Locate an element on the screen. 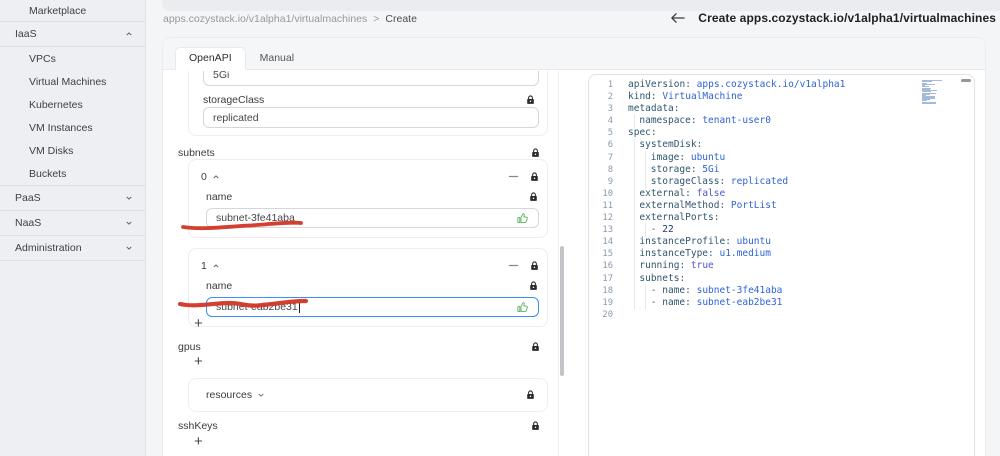 Image resolution: width=1000 pixels, height=456 pixels. sshkeys-label: sshKeys is located at coordinates (198, 426).